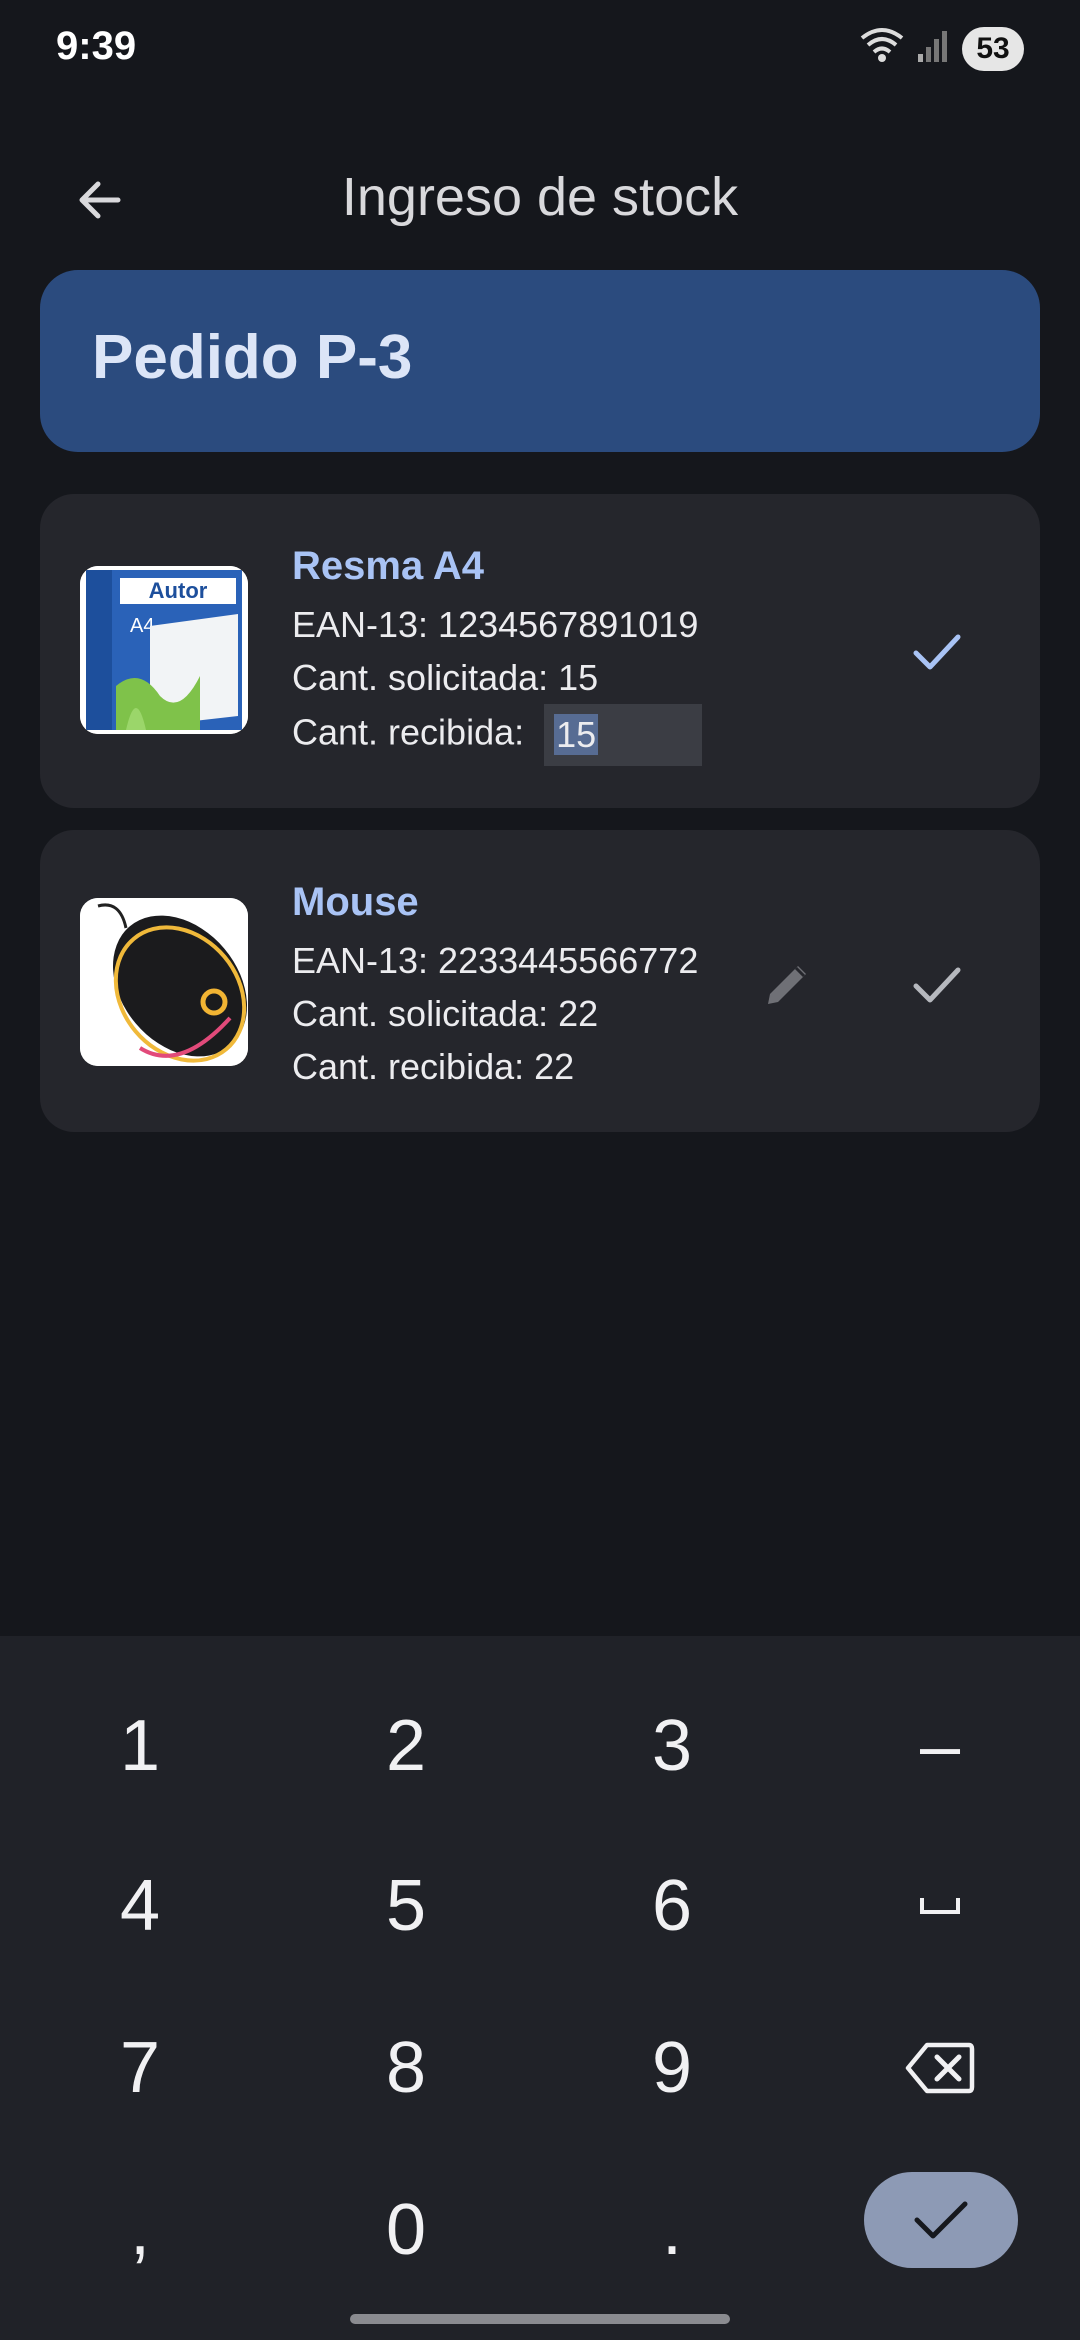 The height and width of the screenshot is (2340, 1080). I want to click on page-title: Ingreso de stock, so click(540, 197).